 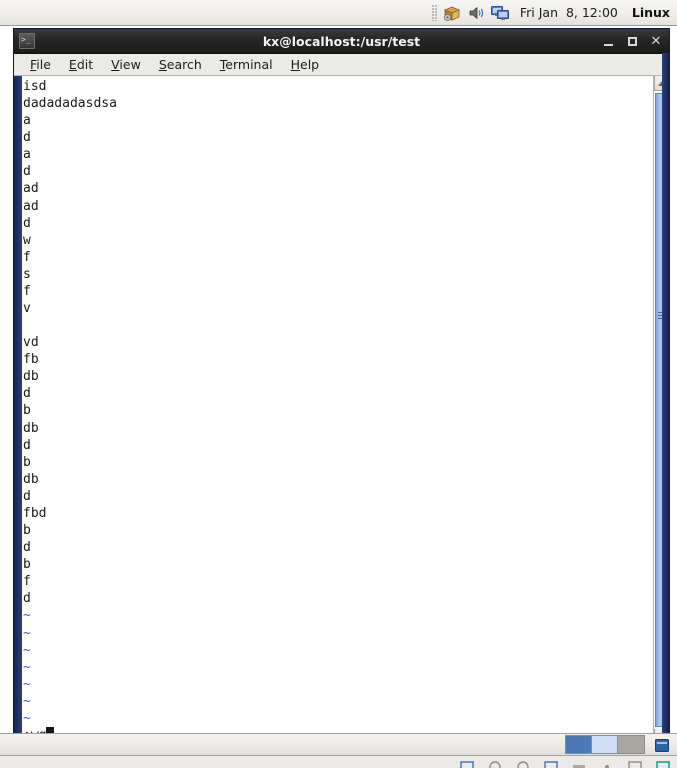 I want to click on terminal-line: w, so click(x=27, y=240).